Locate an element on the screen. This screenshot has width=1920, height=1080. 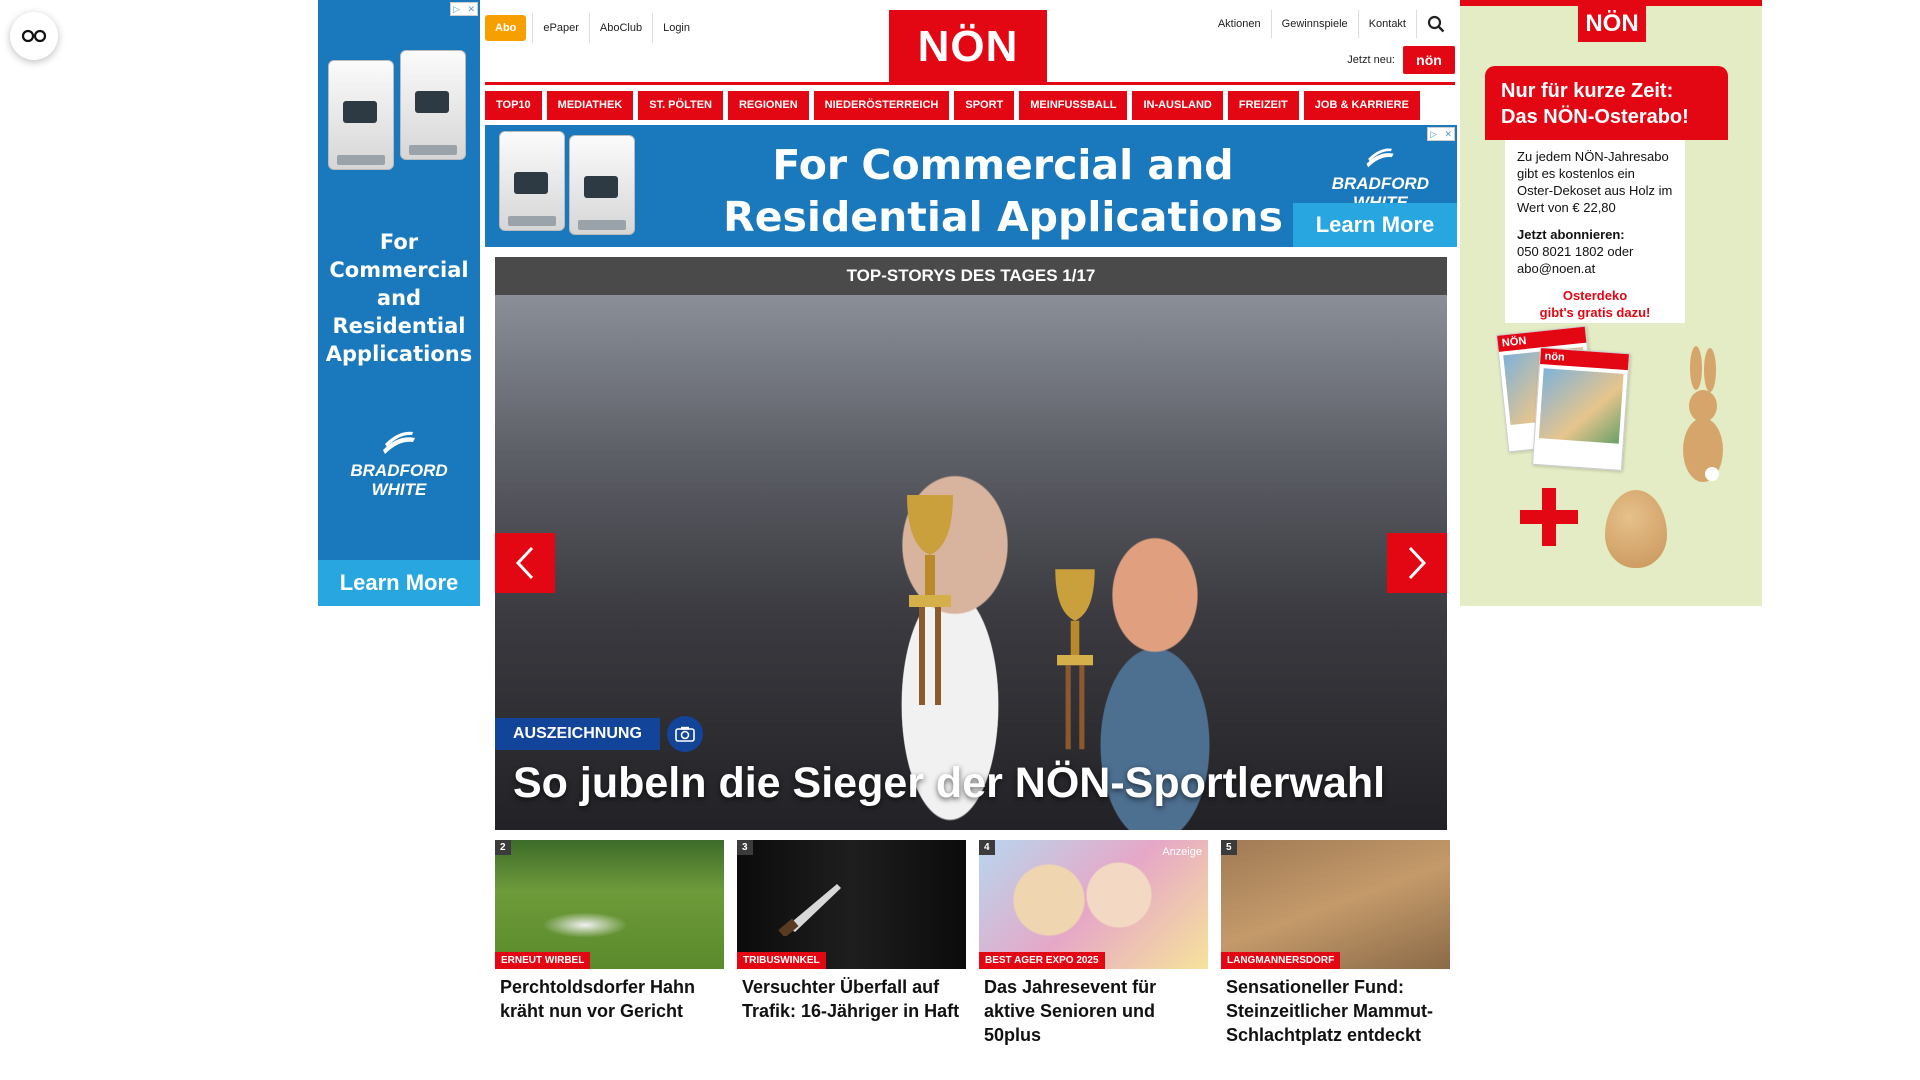
slider-header: TOP-STORYS DES TAGES 1/17 is located at coordinates (971, 276).